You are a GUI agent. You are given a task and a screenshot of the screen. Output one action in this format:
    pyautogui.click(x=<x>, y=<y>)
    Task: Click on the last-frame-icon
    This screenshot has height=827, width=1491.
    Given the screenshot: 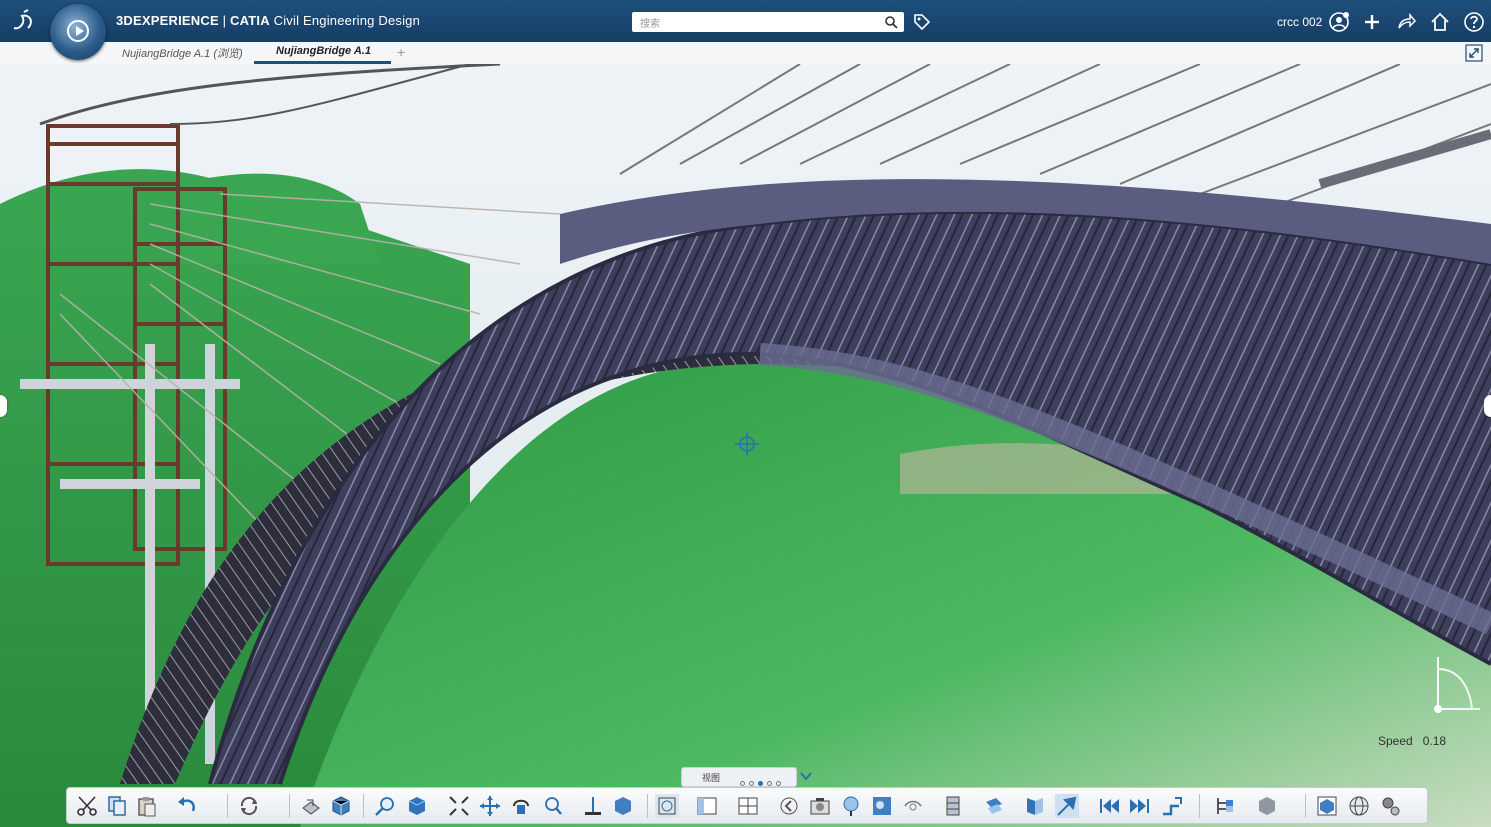 What is the action you would take?
    pyautogui.click(x=1140, y=806)
    